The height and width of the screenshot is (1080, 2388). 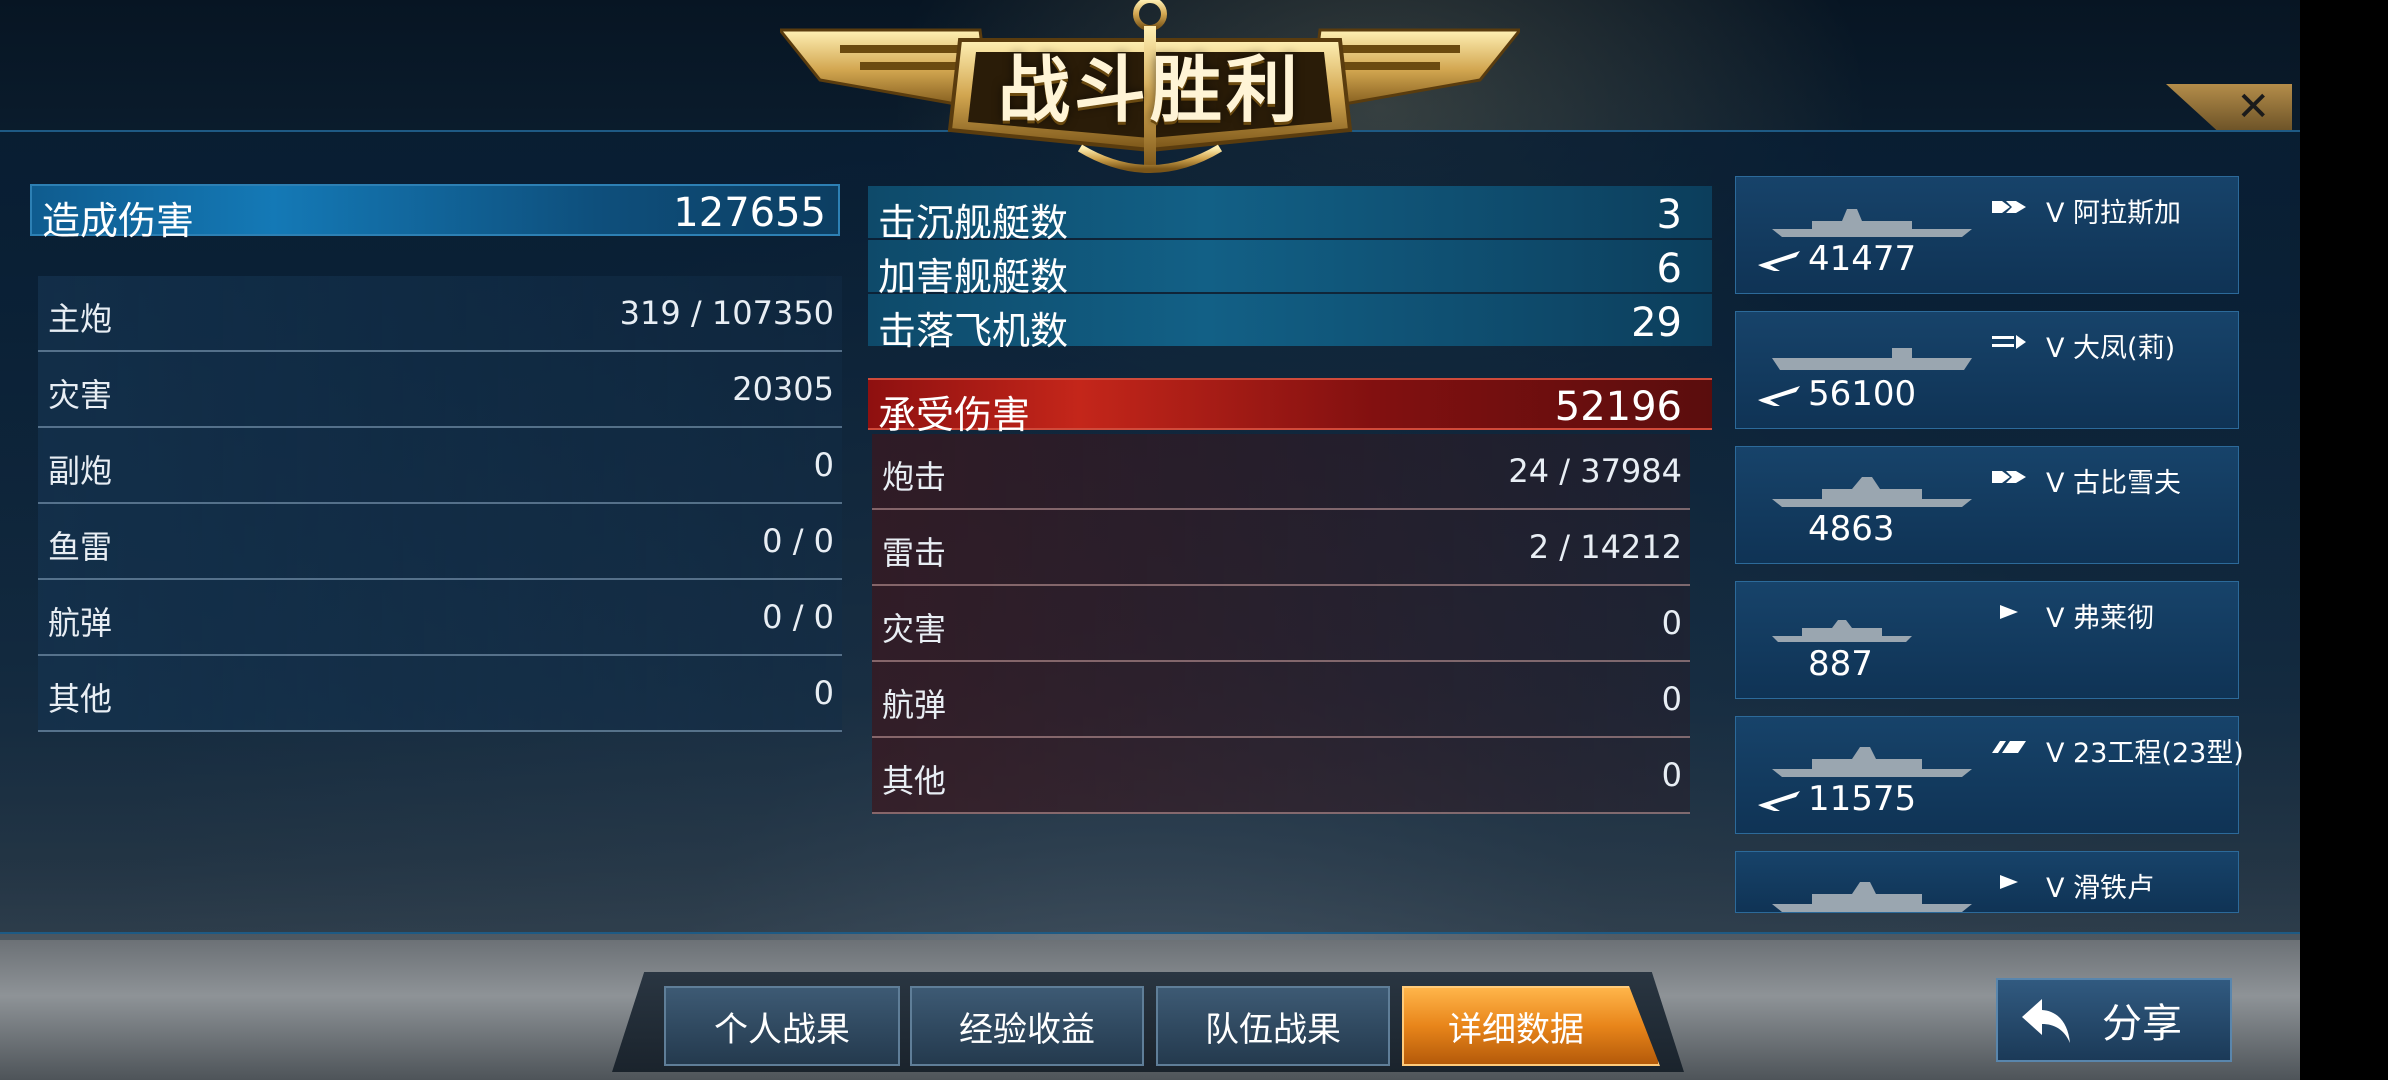 I want to click on stat-value: 6, so click(x=1669, y=269).